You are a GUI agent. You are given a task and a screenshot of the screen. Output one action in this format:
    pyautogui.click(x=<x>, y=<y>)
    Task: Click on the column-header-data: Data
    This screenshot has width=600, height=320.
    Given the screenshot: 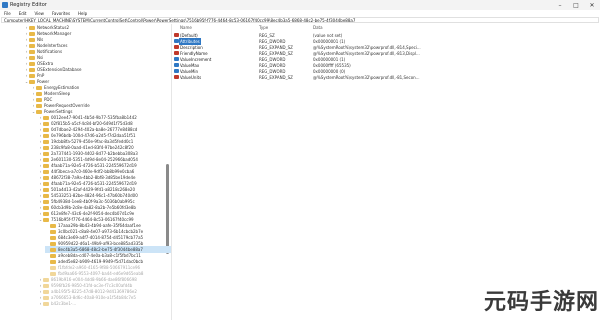 What is the action you would take?
    pyautogui.click(x=318, y=27)
    